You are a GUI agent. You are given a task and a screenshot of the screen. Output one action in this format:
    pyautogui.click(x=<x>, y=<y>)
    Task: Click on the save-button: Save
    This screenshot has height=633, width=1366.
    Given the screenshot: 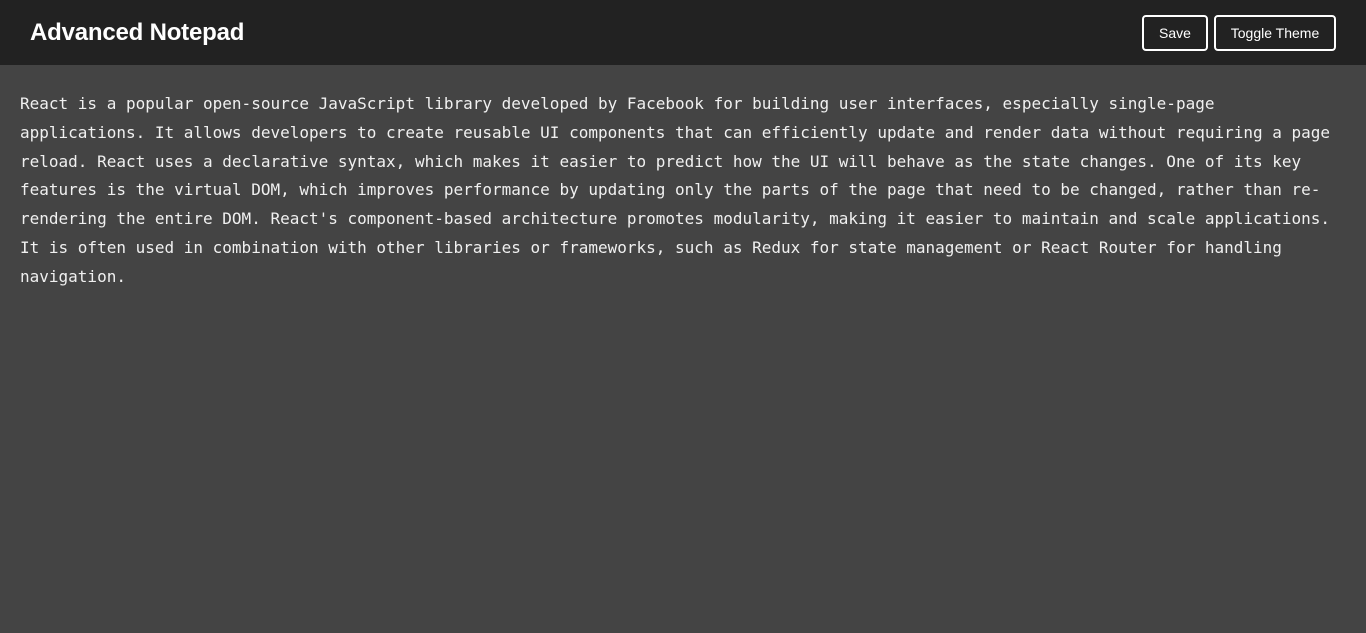 What is the action you would take?
    pyautogui.click(x=1175, y=32)
    